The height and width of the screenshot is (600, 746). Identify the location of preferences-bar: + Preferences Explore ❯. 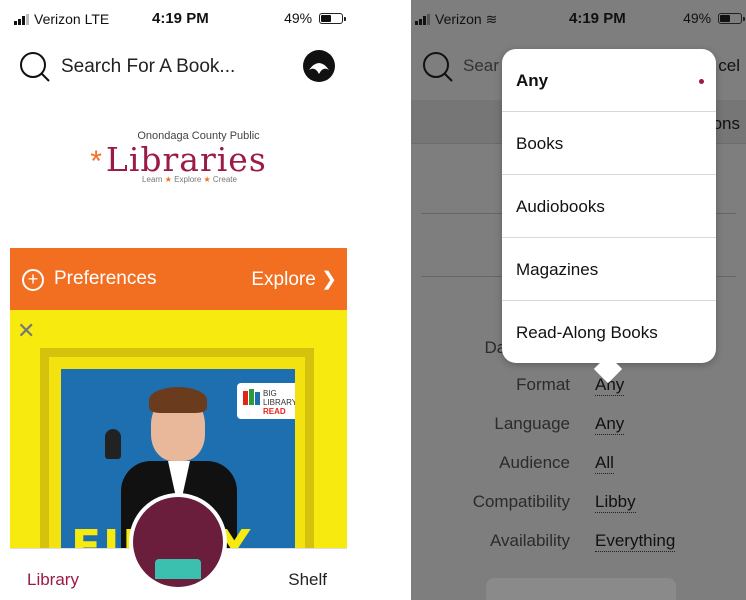
(178, 279).